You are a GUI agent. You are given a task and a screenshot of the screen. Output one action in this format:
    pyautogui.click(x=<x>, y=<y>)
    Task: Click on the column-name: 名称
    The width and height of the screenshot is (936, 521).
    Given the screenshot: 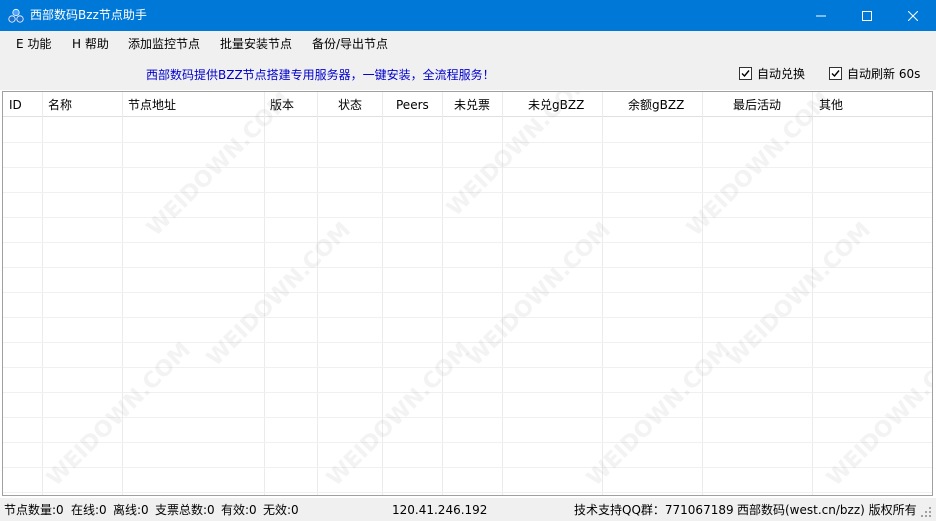 What is the action you would take?
    pyautogui.click(x=60, y=105)
    